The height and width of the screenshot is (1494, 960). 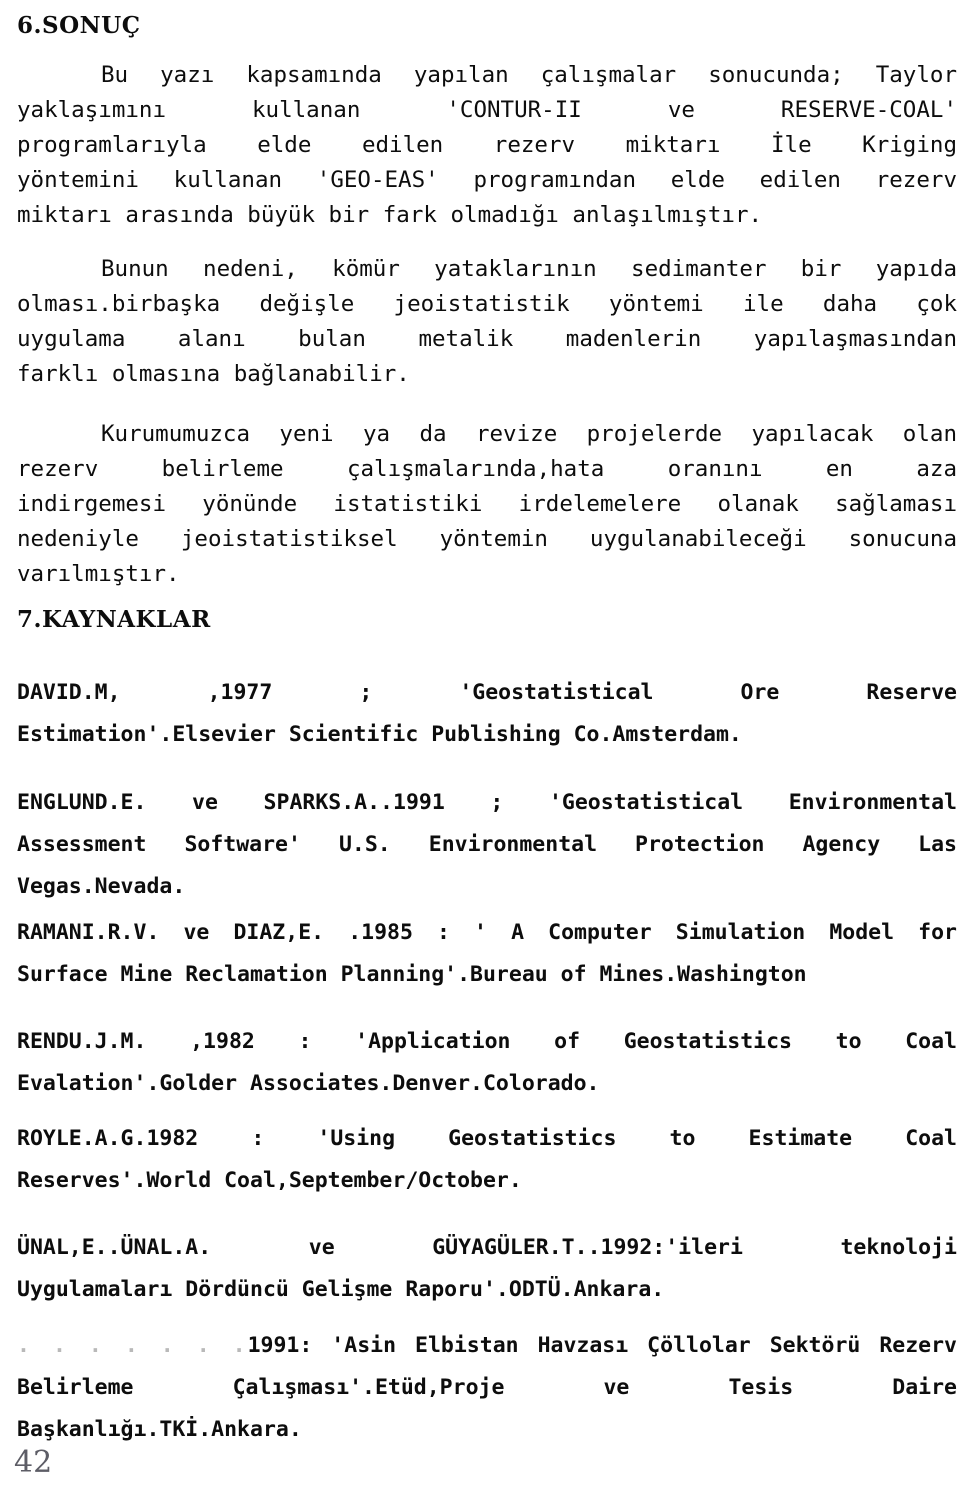 I want to click on leader-dots: . . . . . . ., so click(x=132, y=1345).